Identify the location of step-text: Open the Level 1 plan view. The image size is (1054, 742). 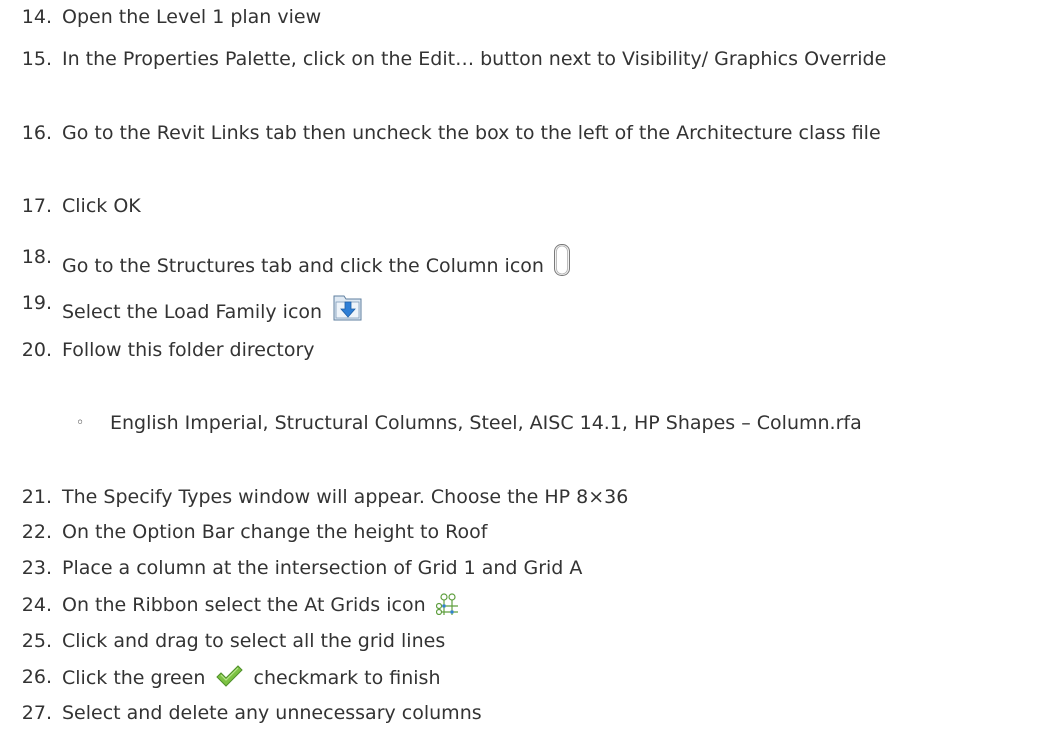
(192, 17).